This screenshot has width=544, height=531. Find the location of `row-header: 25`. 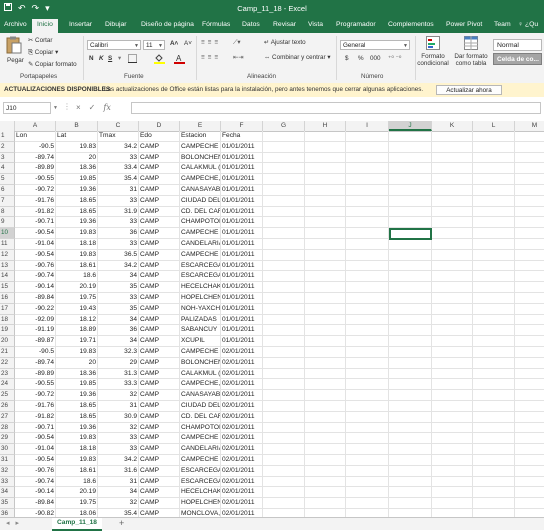

row-header: 25 is located at coordinates (7, 395).